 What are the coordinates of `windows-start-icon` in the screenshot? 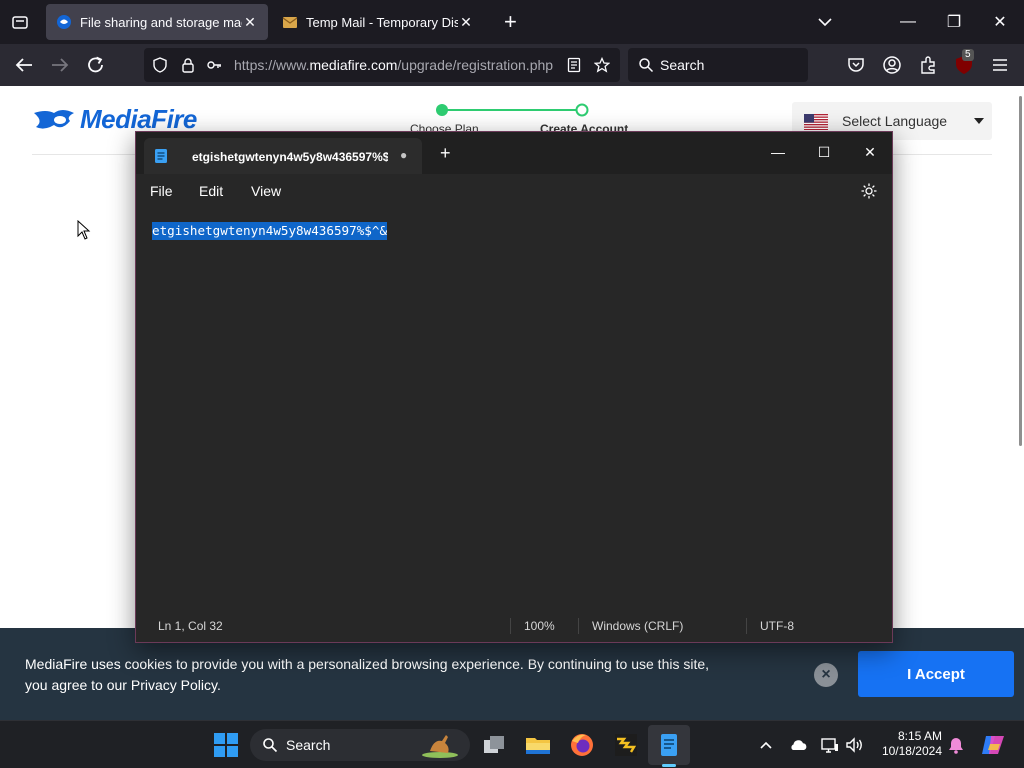 It's located at (226, 745).